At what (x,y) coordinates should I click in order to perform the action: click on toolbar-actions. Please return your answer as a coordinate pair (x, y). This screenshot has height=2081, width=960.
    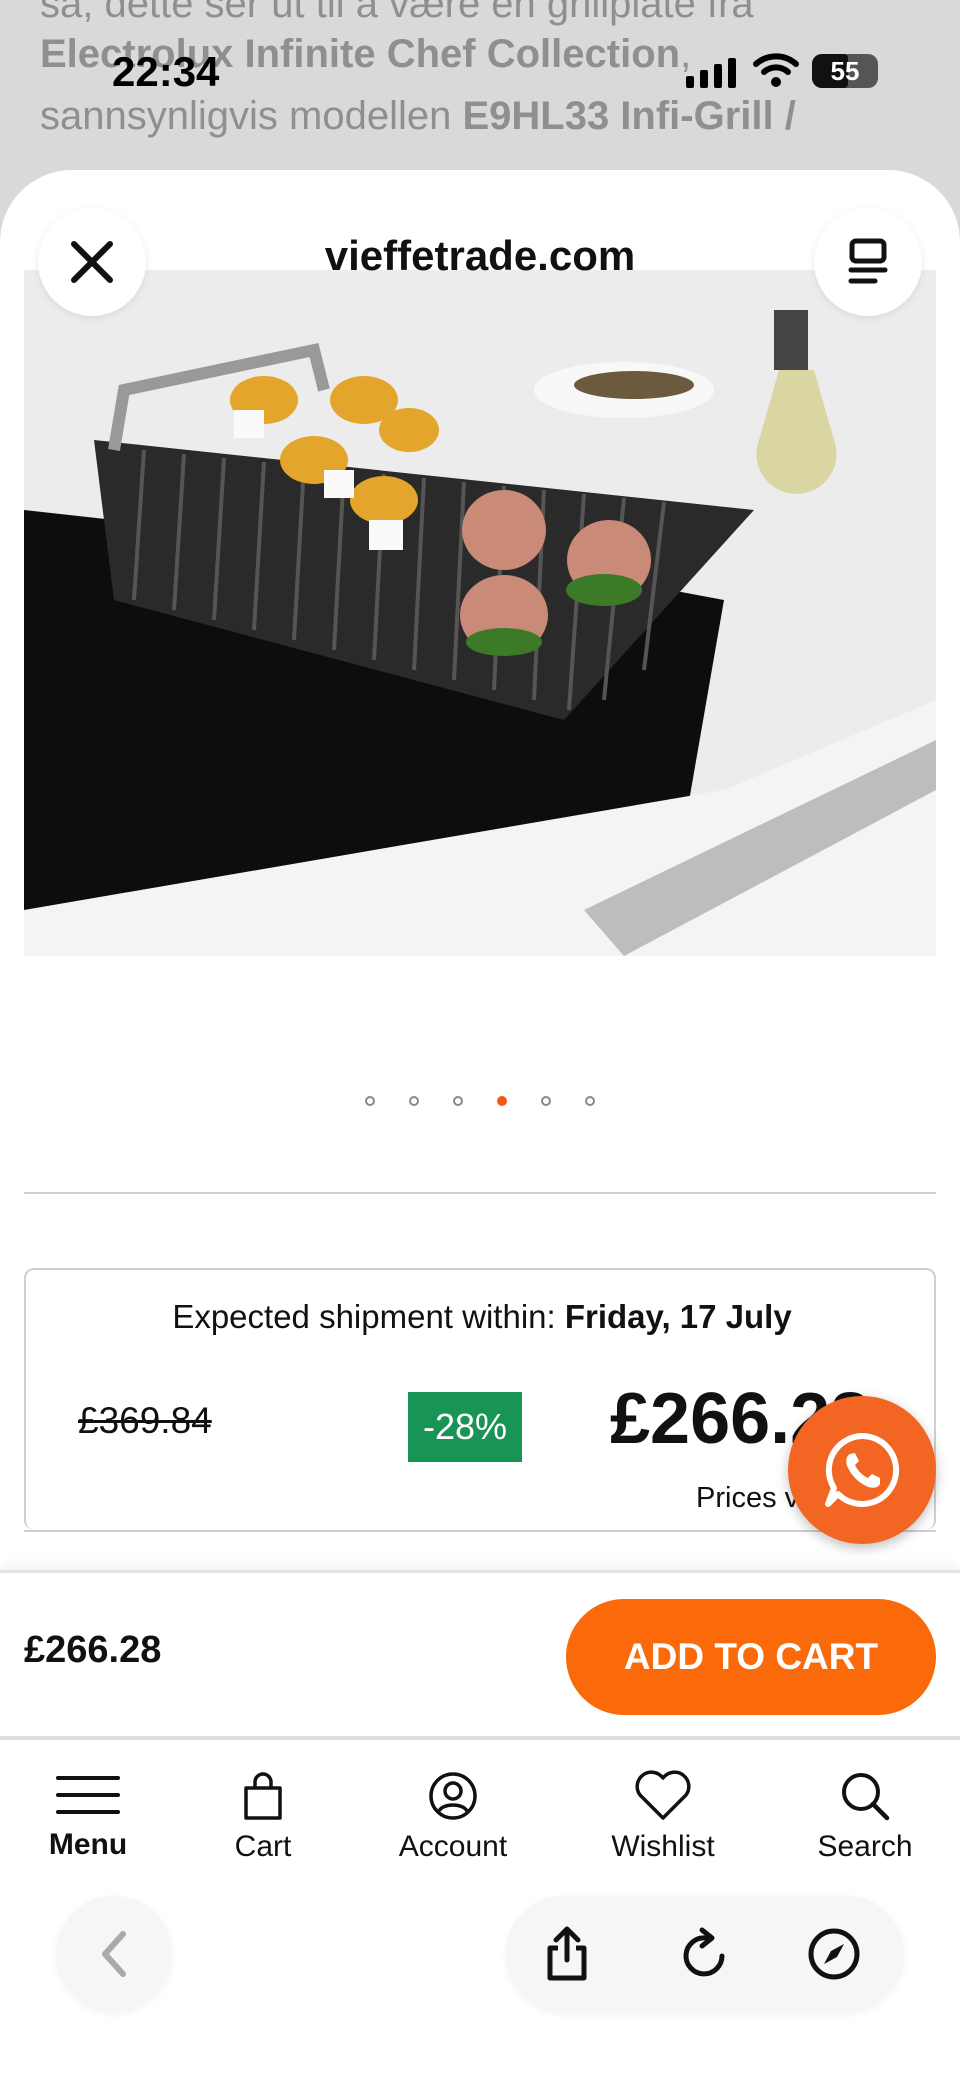
    Looking at the image, I should click on (705, 1954).